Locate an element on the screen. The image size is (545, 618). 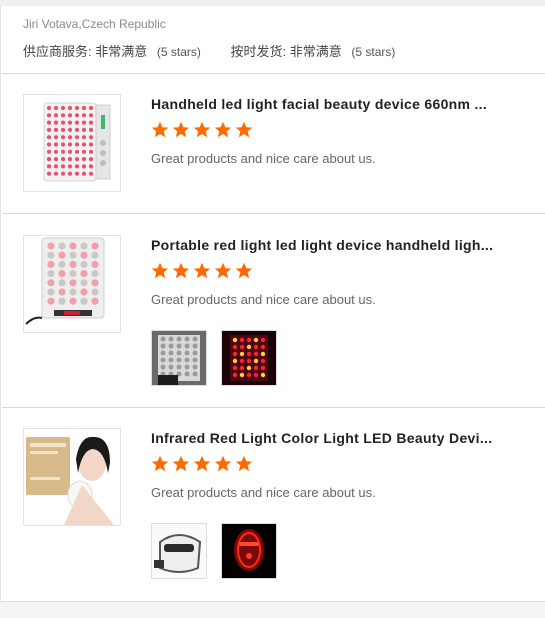
supplier-service-rating: 供应商服务: 非常满意 (5 stars) is located at coordinates (112, 50).